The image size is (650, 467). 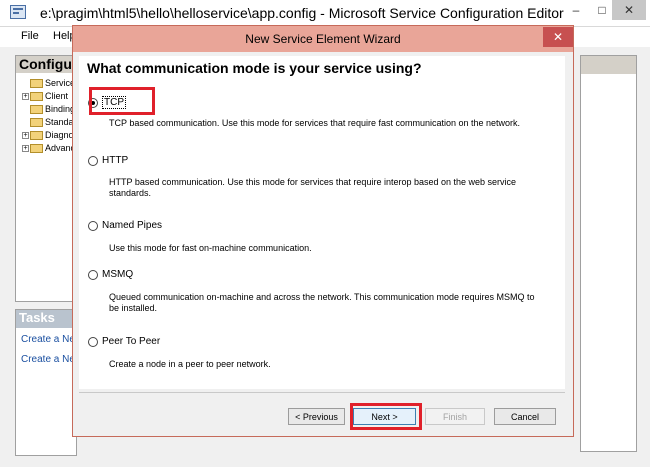 What do you see at coordinates (455, 416) in the screenshot?
I see `finish-button: Finish` at bounding box center [455, 416].